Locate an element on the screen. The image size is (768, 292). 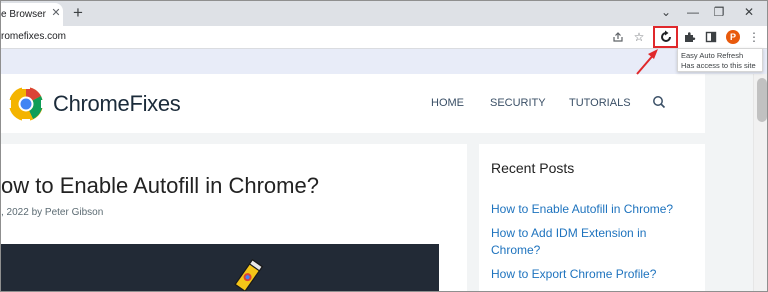
nav-security: SECURITY is located at coordinates (518, 103).